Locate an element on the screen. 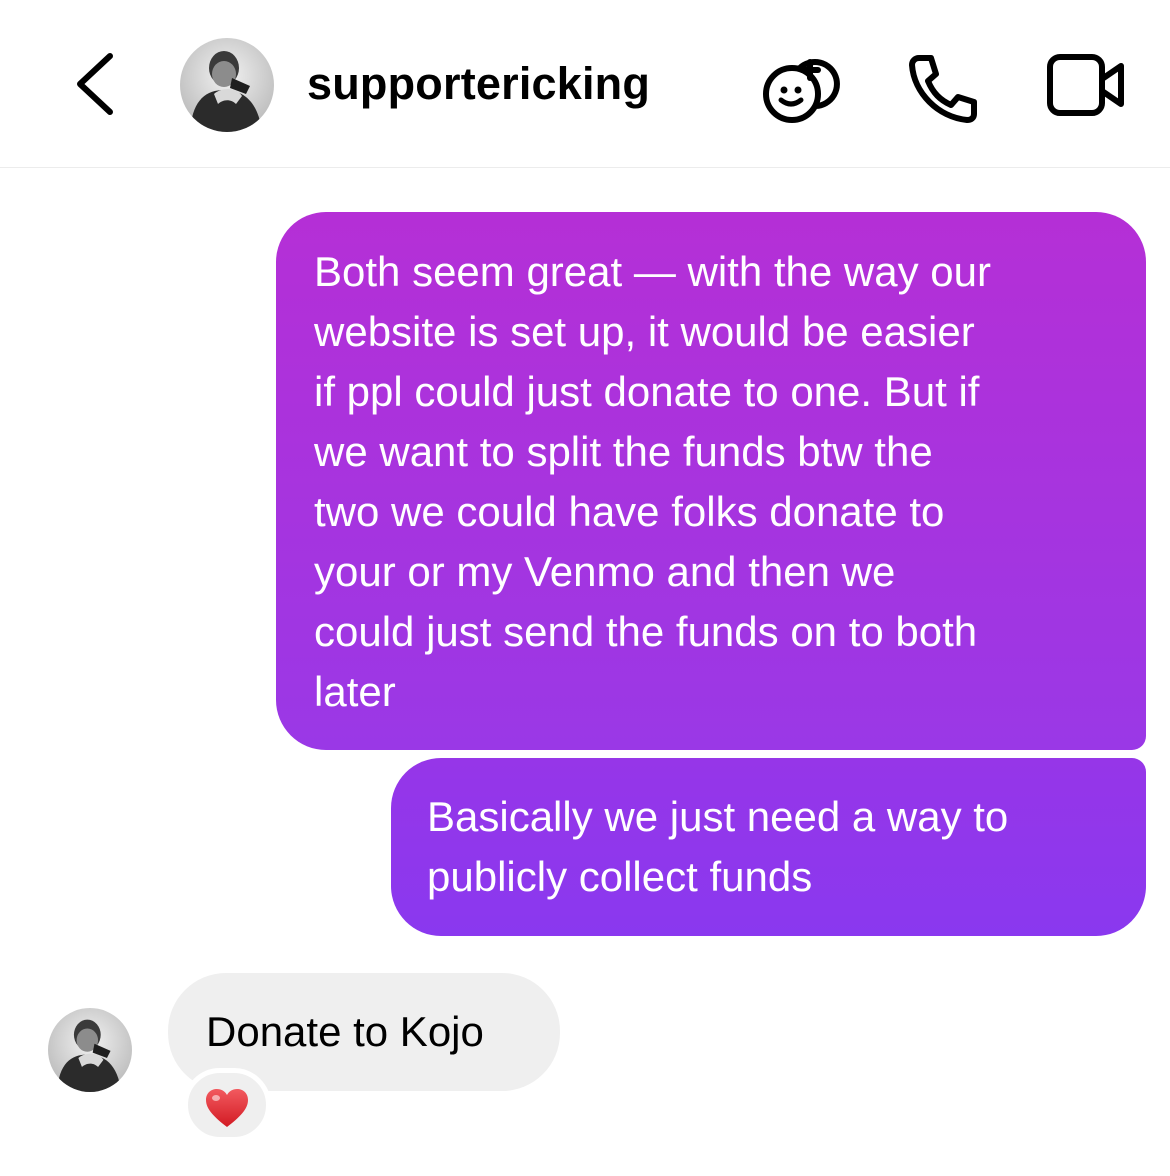 The width and height of the screenshot is (1170, 1176). avatar is located at coordinates (227, 85).